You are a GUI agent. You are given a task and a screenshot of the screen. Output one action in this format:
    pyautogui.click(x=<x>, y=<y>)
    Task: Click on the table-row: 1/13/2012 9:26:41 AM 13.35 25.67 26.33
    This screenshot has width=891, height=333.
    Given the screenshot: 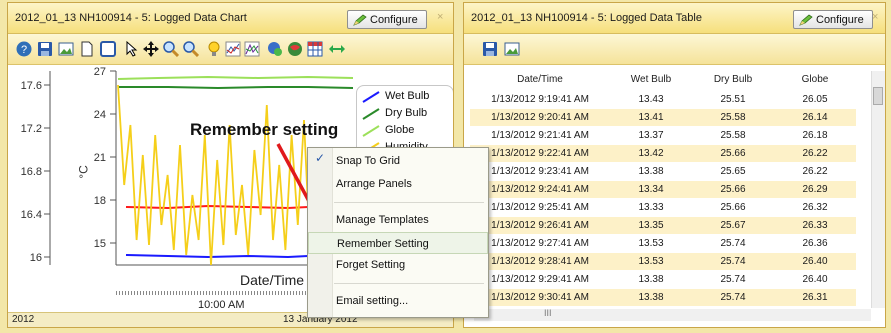 What is the action you would take?
    pyautogui.click(x=663, y=225)
    